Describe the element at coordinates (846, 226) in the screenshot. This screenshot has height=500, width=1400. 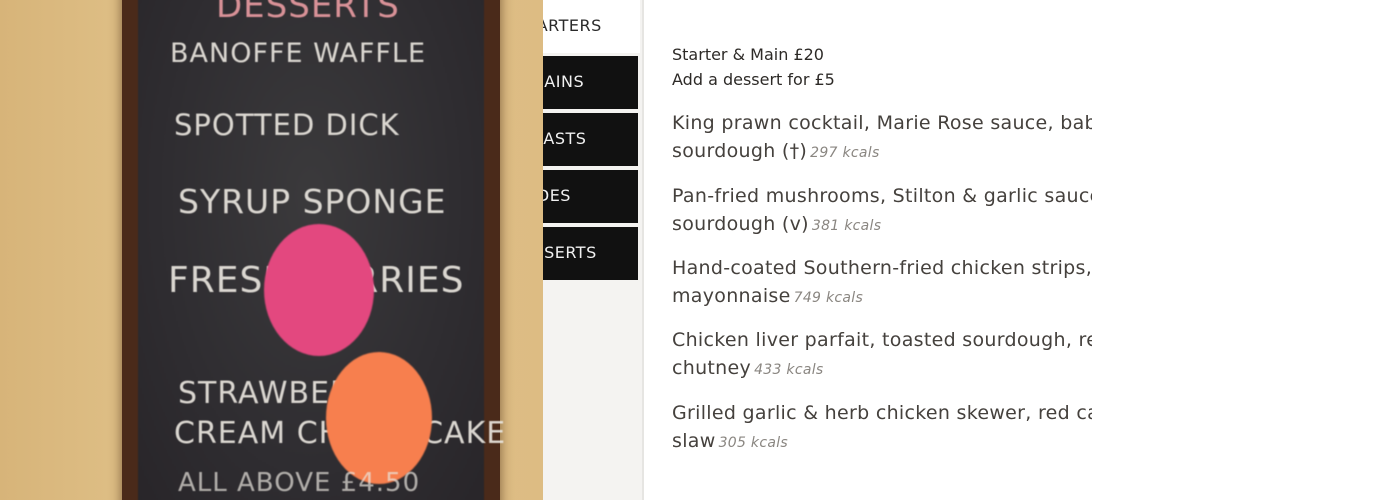
I see `dish-kcal: 381 kcals` at that location.